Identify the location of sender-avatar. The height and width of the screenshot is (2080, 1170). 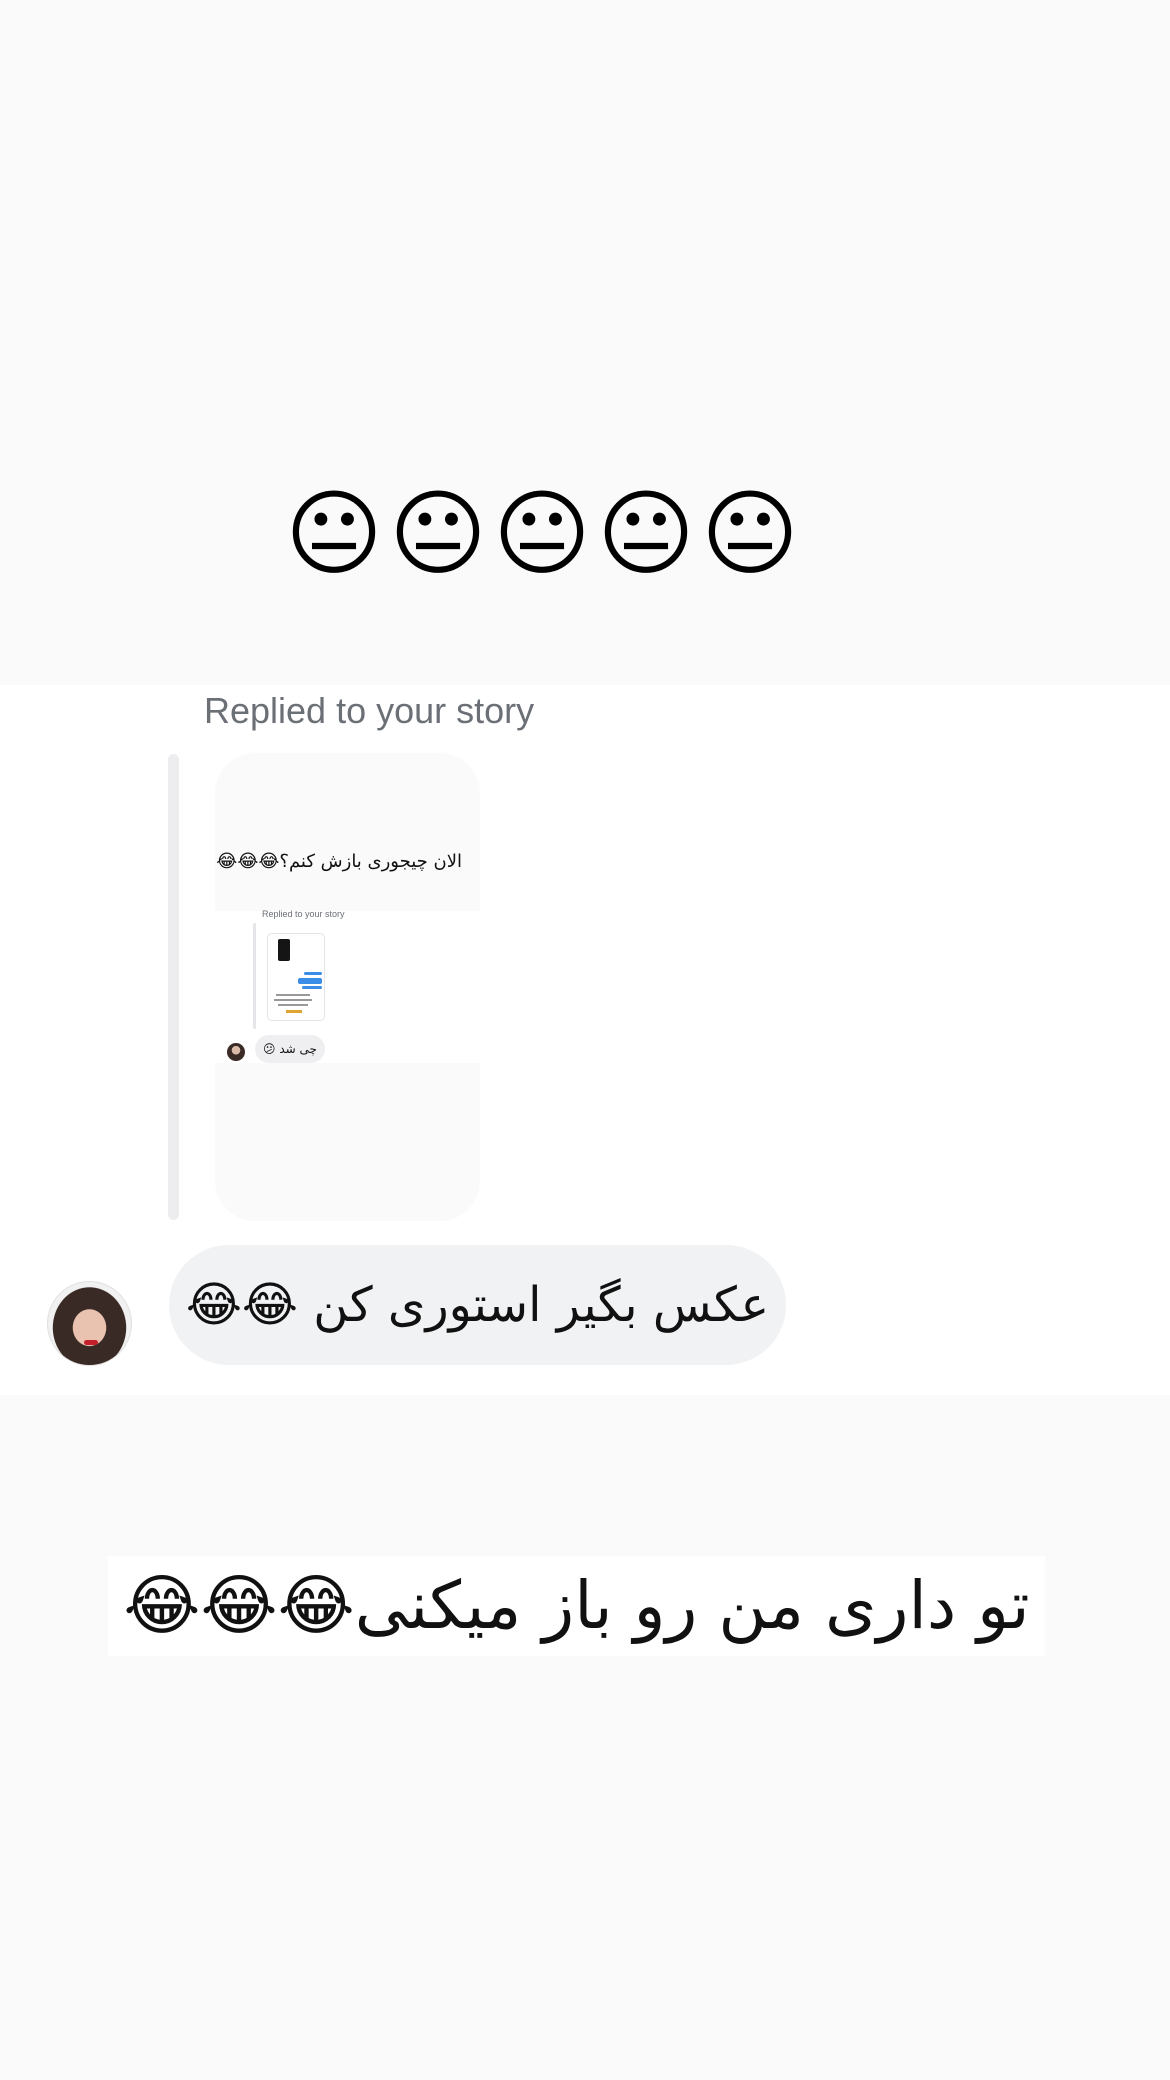
(89, 1323).